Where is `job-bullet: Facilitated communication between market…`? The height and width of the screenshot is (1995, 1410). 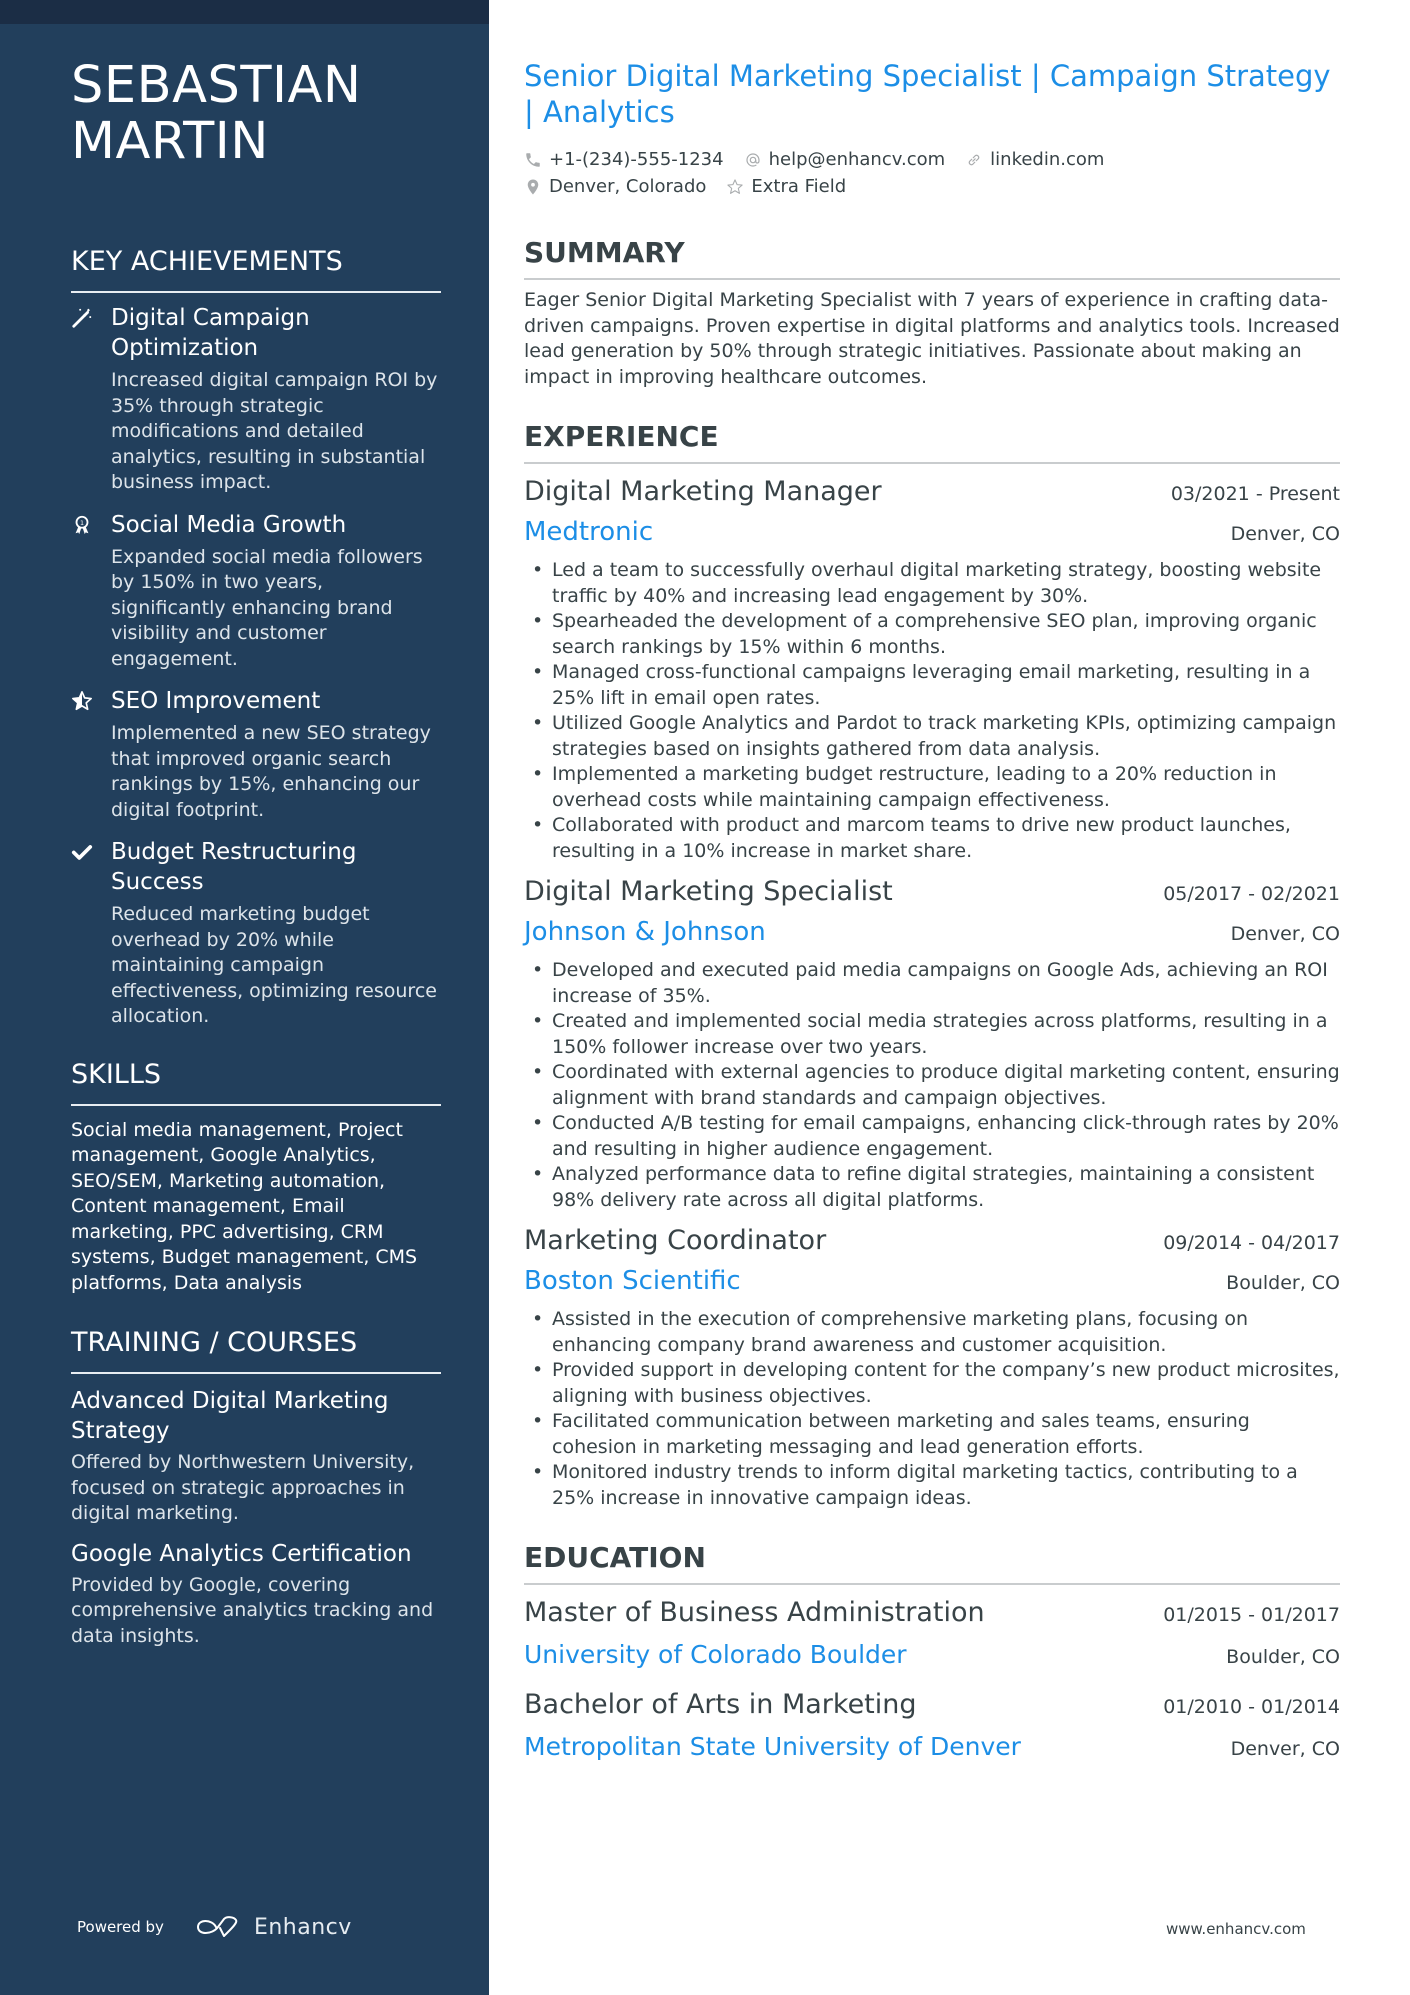 job-bullet: Facilitated communication between market… is located at coordinates (932, 1434).